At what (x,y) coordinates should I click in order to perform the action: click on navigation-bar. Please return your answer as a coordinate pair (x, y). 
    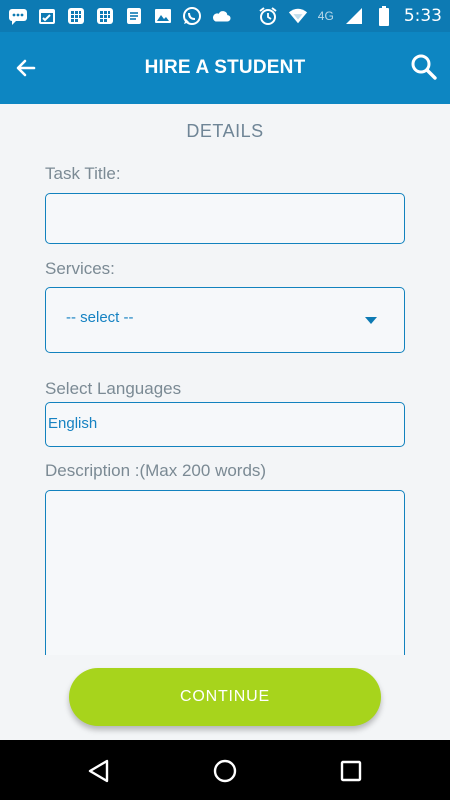
    Looking at the image, I should click on (225, 770).